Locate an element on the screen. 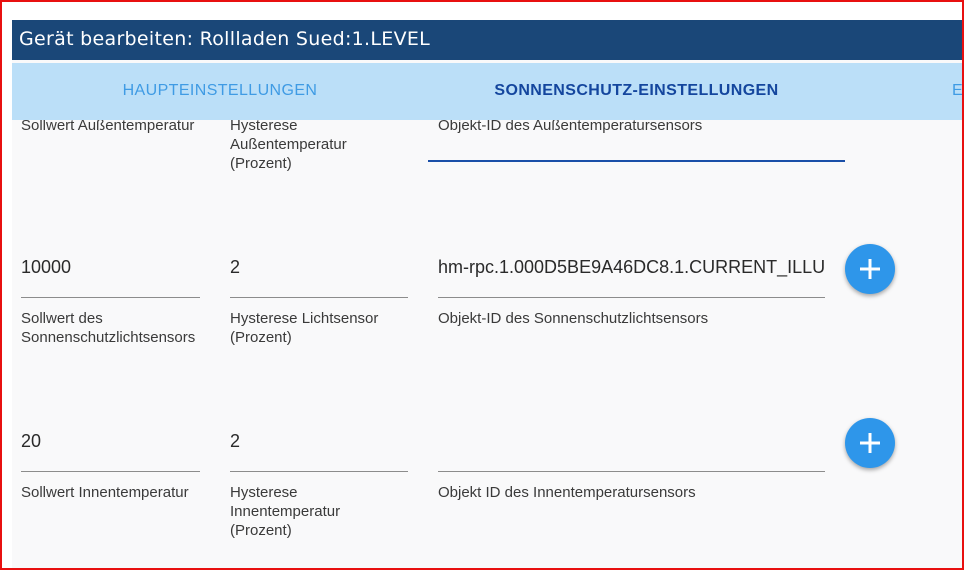 This screenshot has width=964, height=570. select-light-sensor-button is located at coordinates (870, 269).